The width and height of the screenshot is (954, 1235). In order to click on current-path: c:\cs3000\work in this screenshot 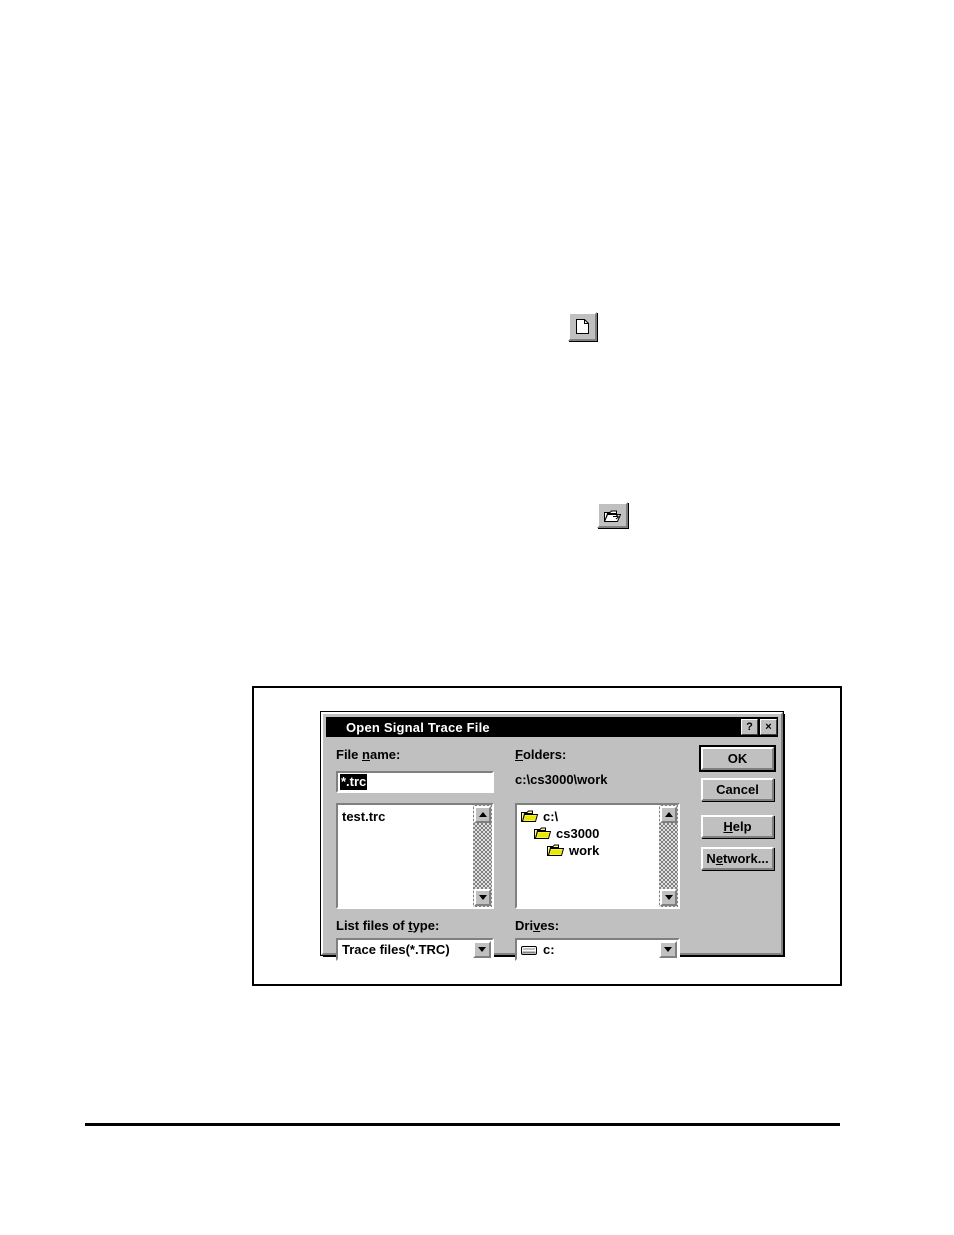, I will do `click(561, 779)`.